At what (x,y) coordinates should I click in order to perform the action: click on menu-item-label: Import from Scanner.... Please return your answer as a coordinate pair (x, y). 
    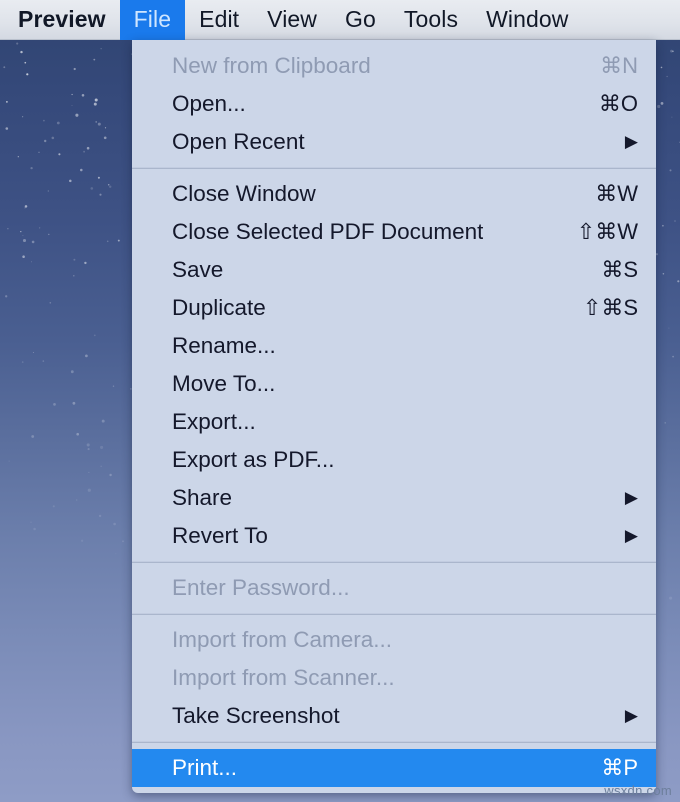
    Looking at the image, I should click on (283, 677).